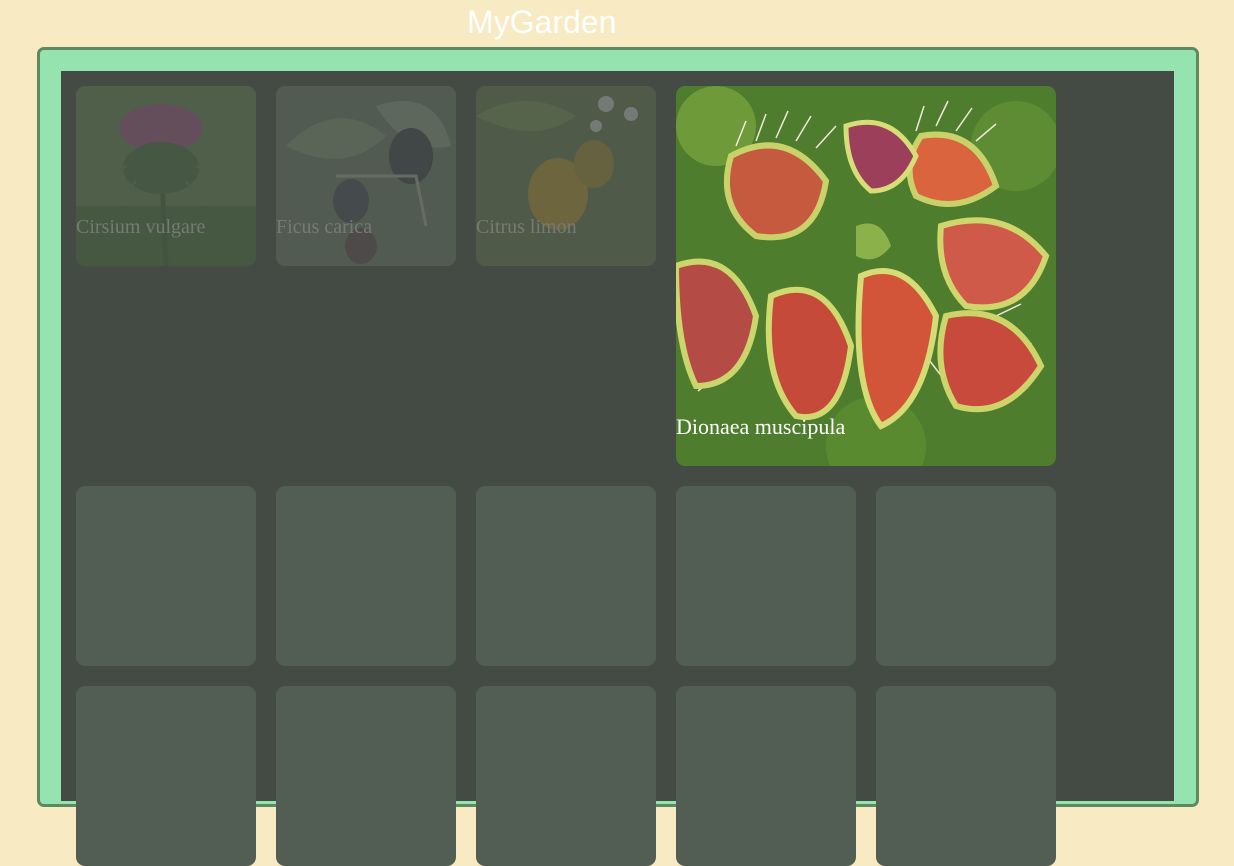 This screenshot has height=866, width=1234. I want to click on plant-name: Cirsium vulgare, so click(141, 227).